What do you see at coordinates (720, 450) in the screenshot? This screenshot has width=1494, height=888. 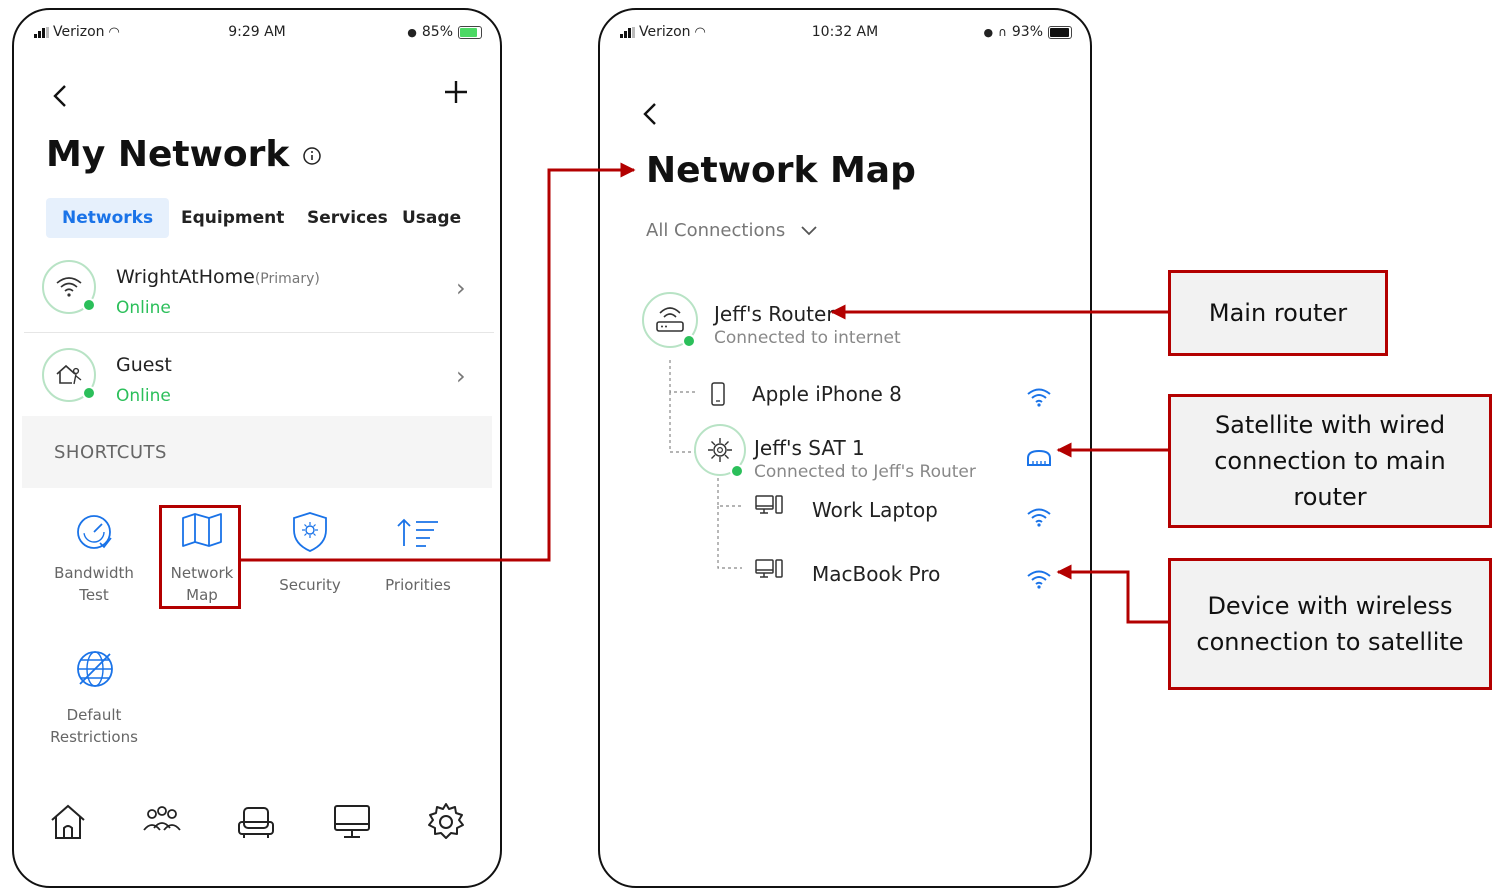 I see `satellite-icon` at bounding box center [720, 450].